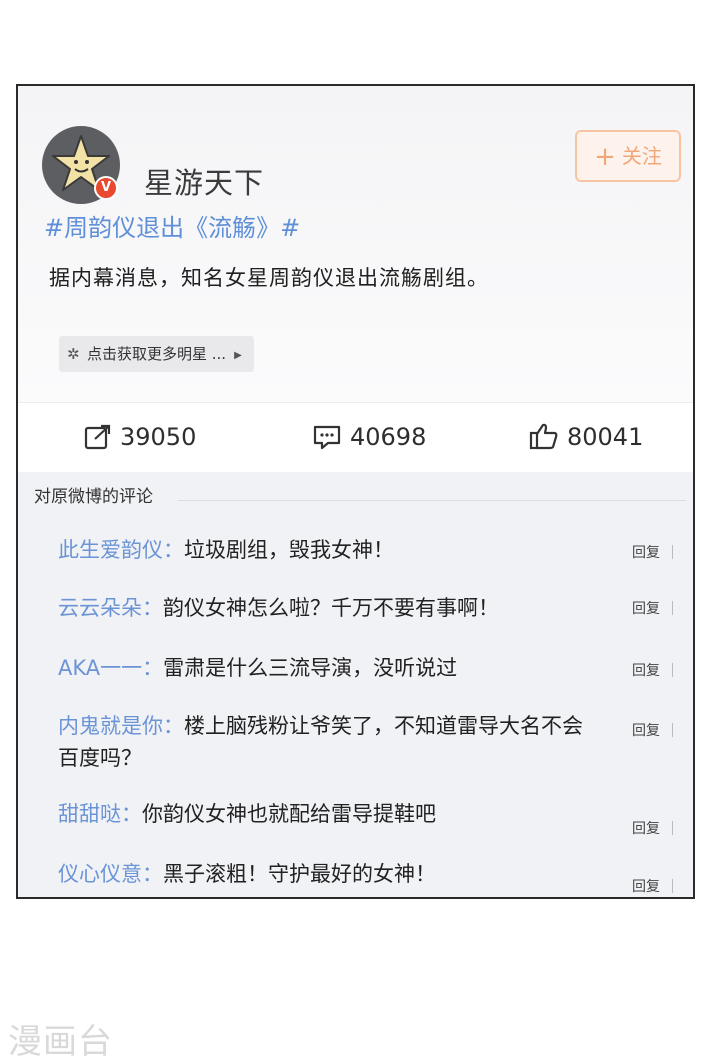  What do you see at coordinates (93, 497) in the screenshot?
I see `comments-header: 对原微博的评论` at bounding box center [93, 497].